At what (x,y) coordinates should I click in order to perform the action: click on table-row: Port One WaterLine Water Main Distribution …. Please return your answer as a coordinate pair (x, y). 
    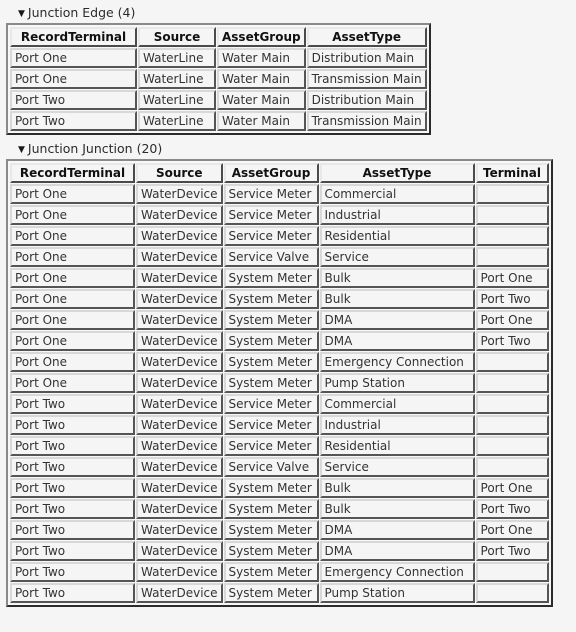
    Looking at the image, I should click on (218, 58).